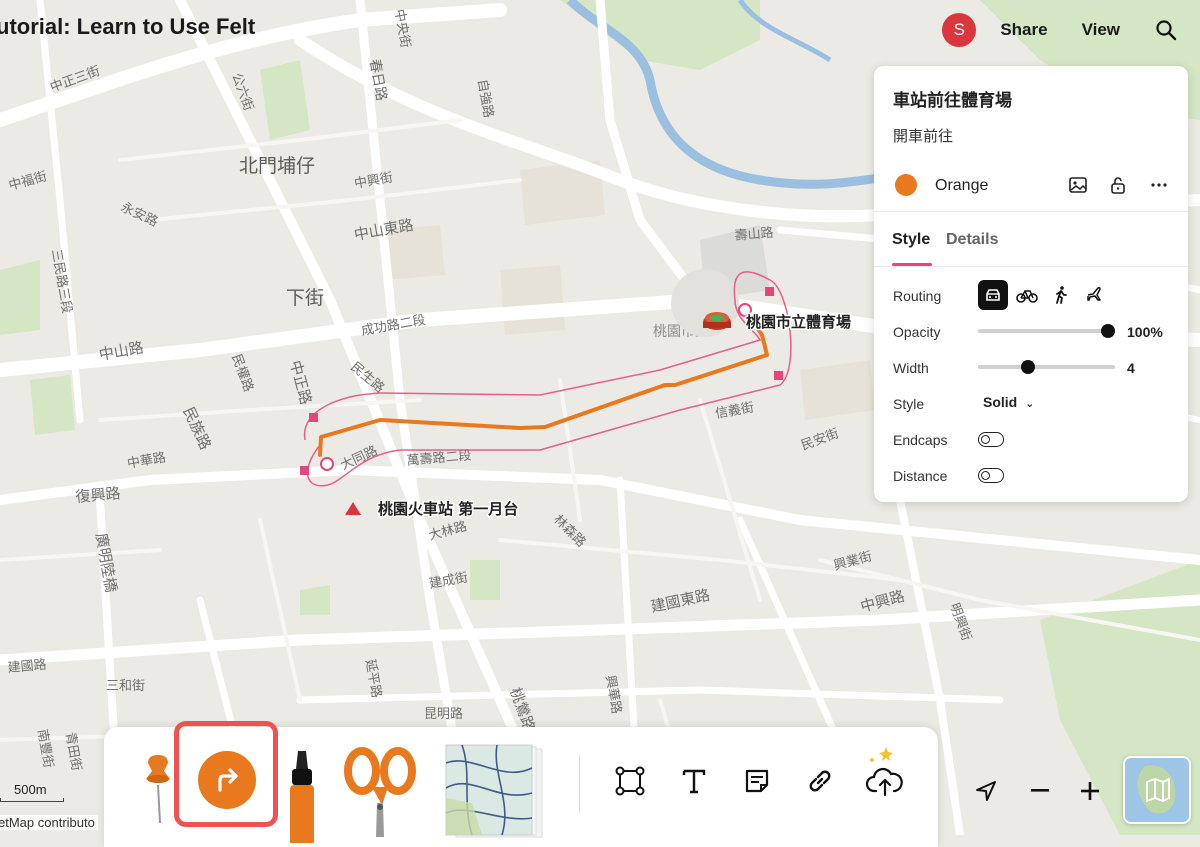 This screenshot has width=1200, height=847. I want to click on locate-icon, so click(986, 791).